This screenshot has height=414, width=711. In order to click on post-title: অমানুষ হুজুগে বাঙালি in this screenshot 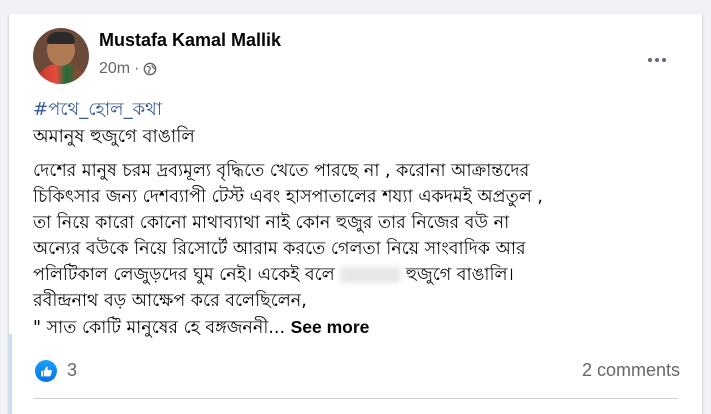, I will do `click(114, 136)`.